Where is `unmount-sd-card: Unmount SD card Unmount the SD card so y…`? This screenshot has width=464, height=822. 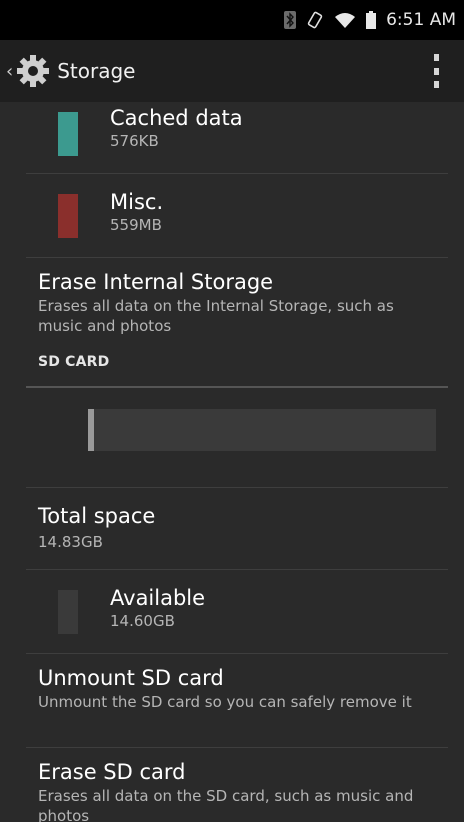
unmount-sd-card: Unmount SD card Unmount the SD card so y… is located at coordinates (232, 701).